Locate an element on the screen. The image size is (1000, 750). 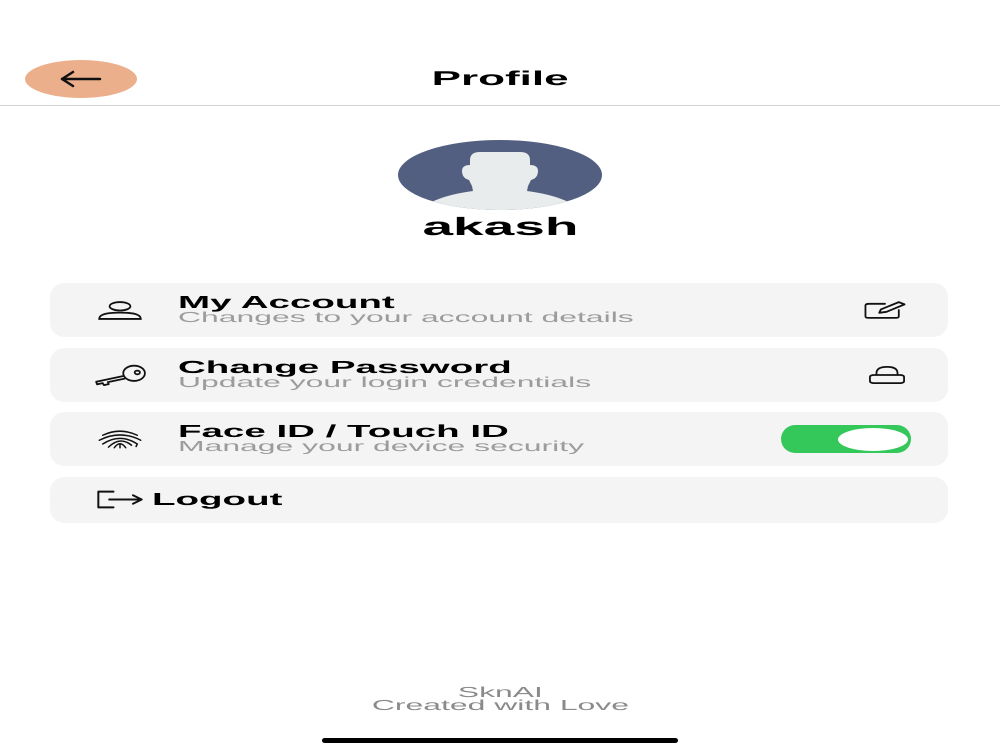
key-icon is located at coordinates (120, 375).